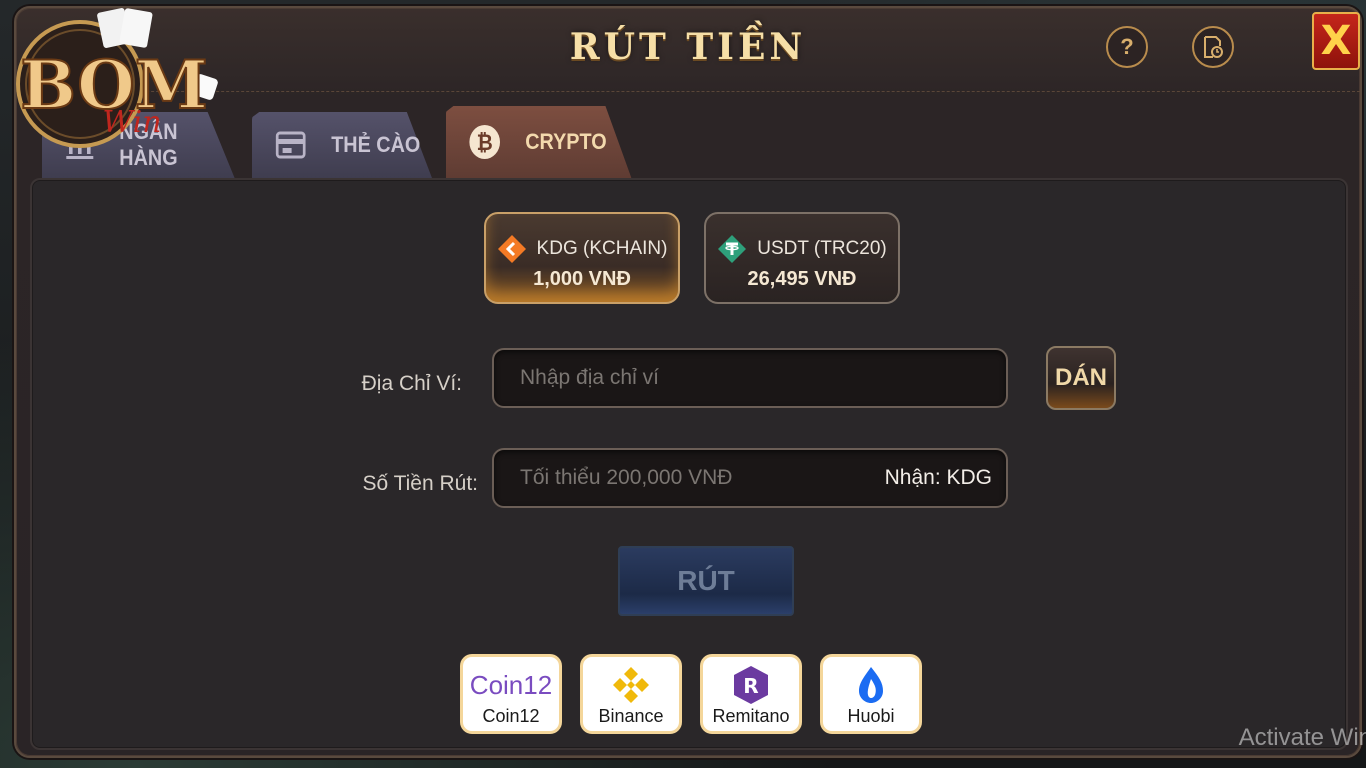 This screenshot has height=768, width=1366. I want to click on history-document-icon, so click(1213, 47).